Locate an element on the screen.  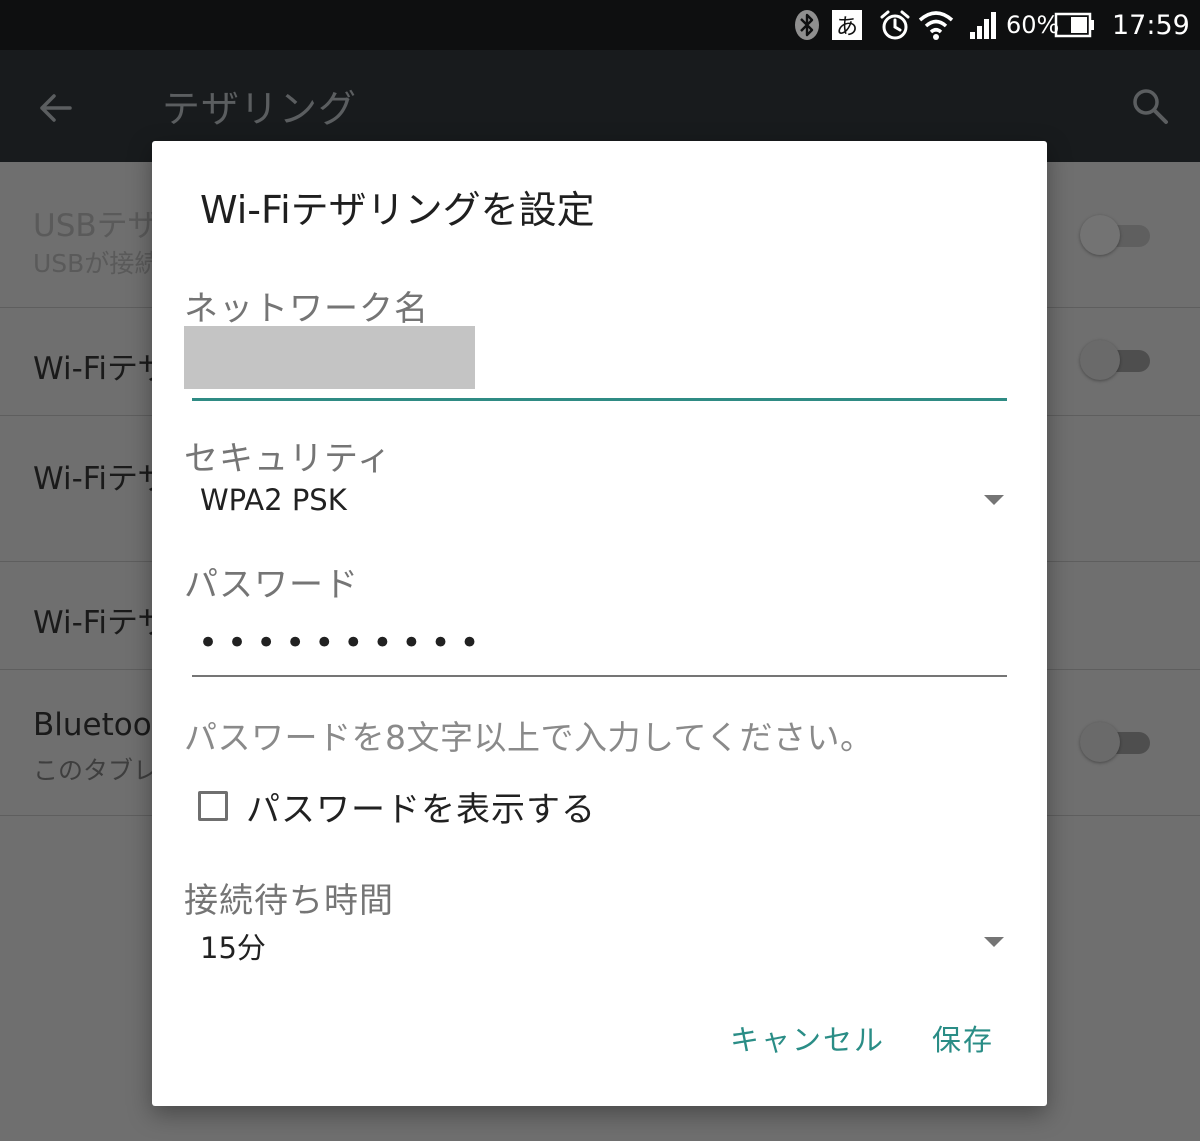
ime-indicator: あ is located at coordinates (847, 25).